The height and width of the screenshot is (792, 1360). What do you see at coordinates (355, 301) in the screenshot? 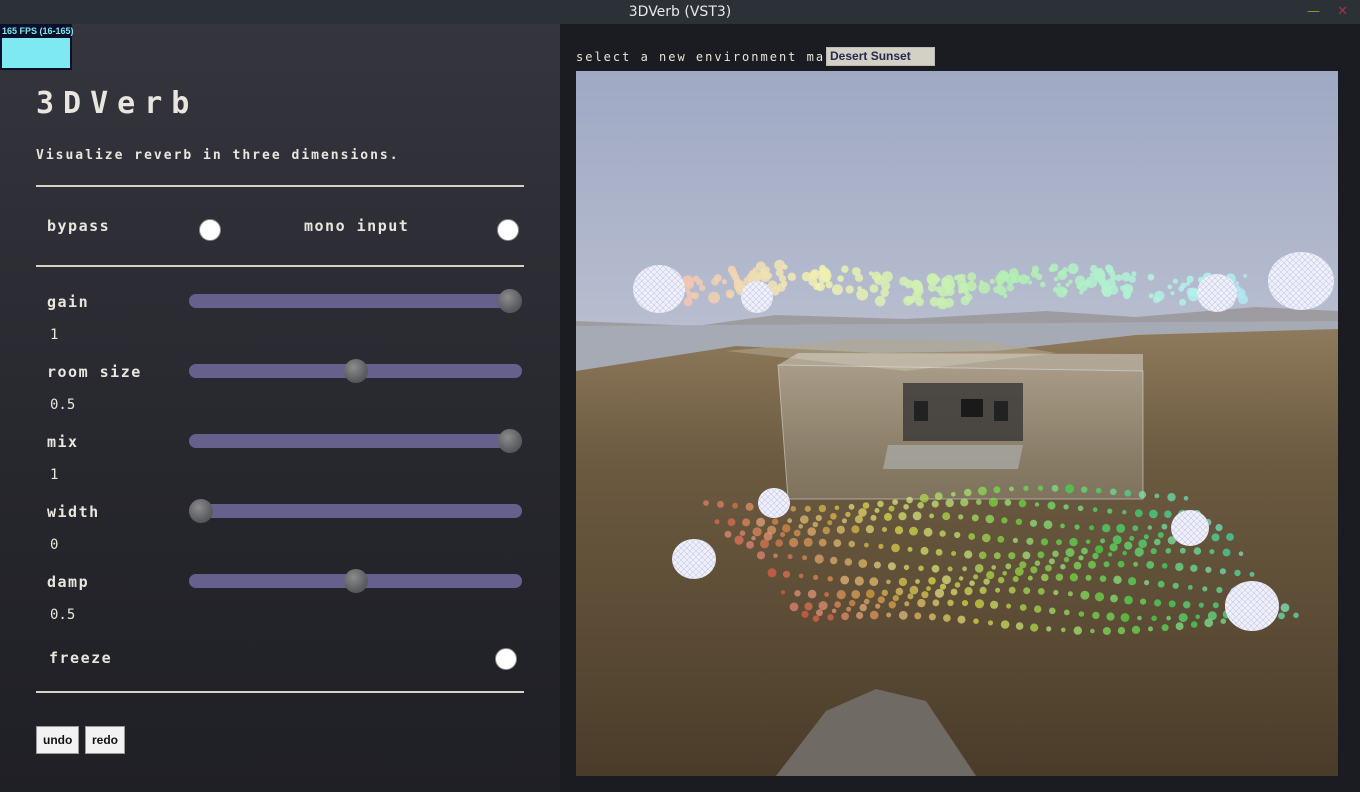
I see `gain-slider` at bounding box center [355, 301].